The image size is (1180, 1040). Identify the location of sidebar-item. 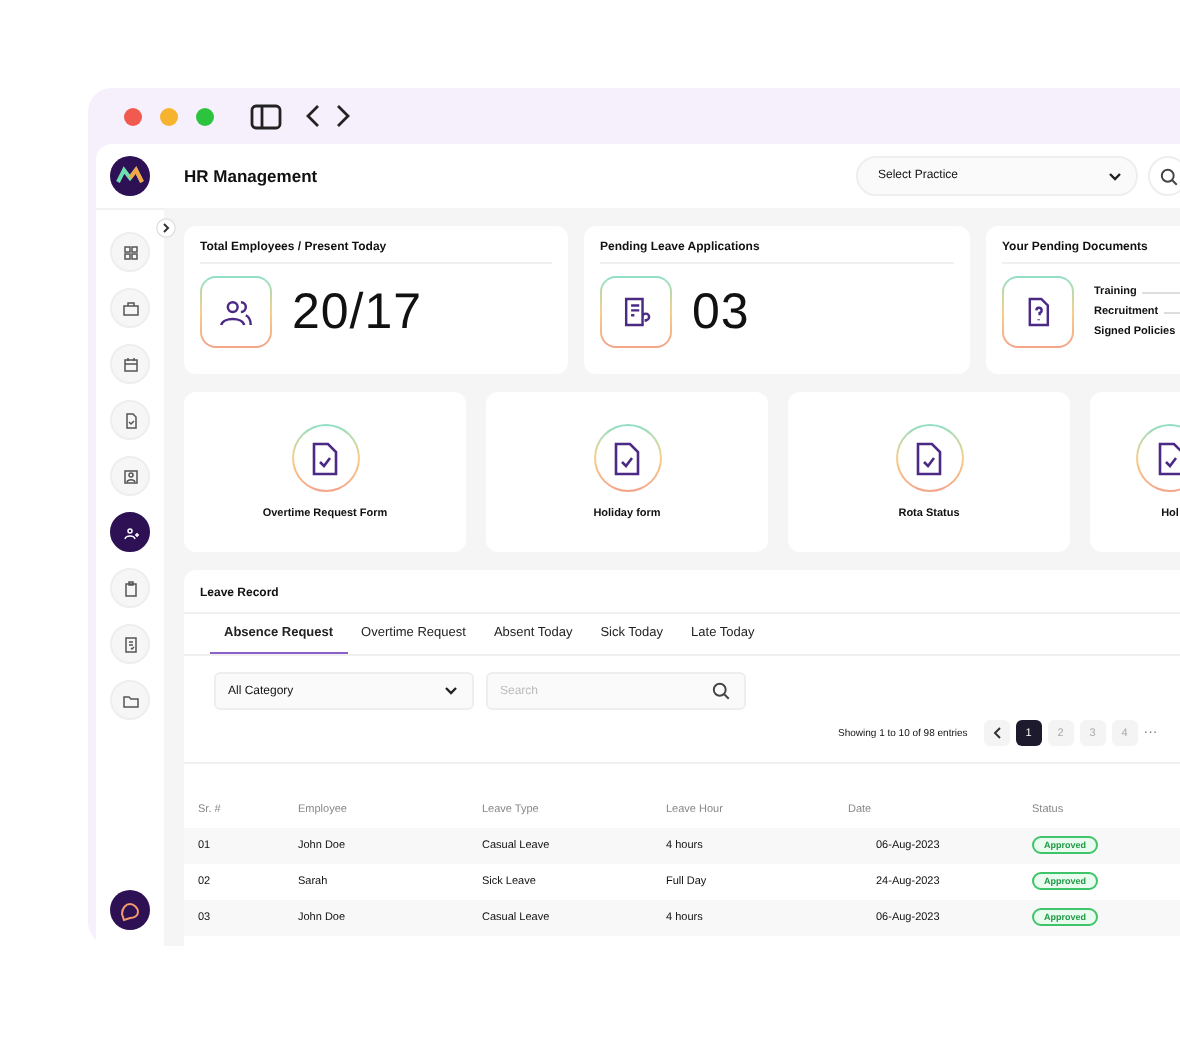
(130, 532).